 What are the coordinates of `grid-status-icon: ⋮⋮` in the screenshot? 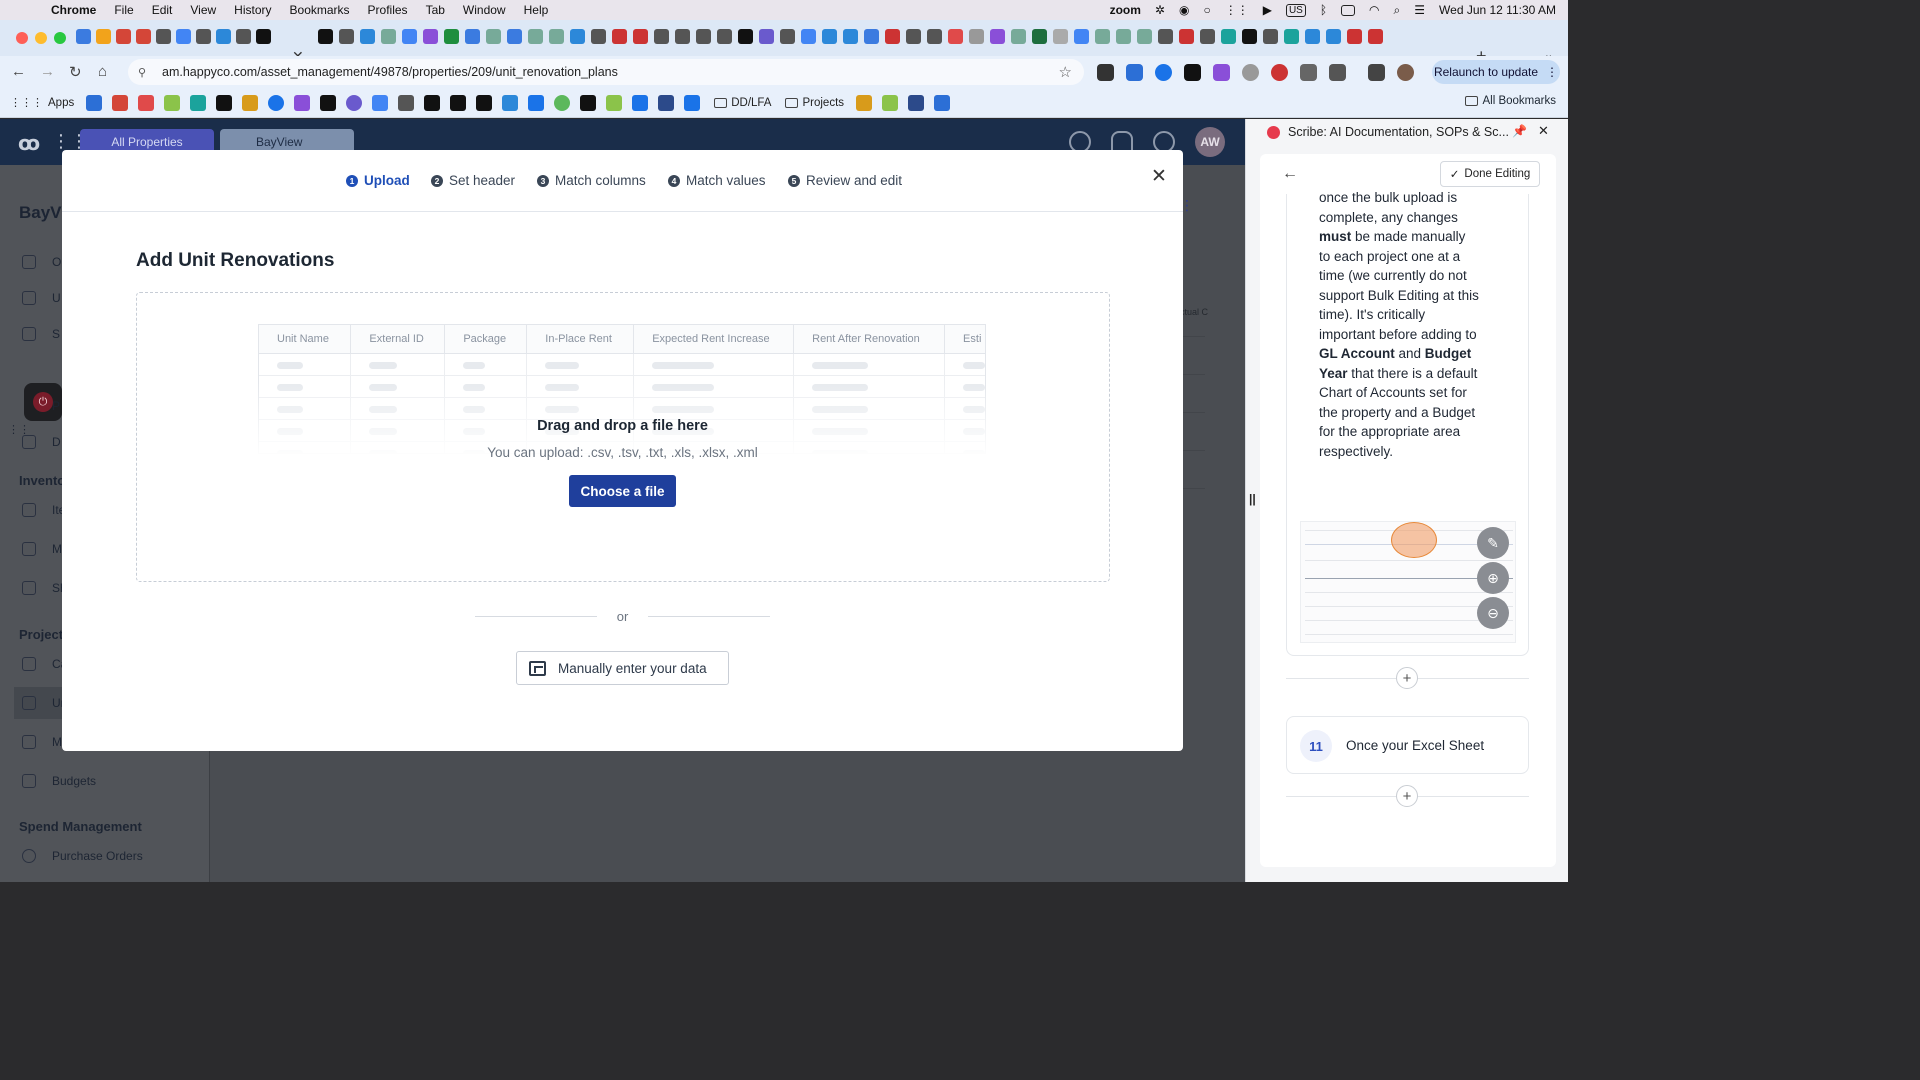 It's located at (1237, 10).